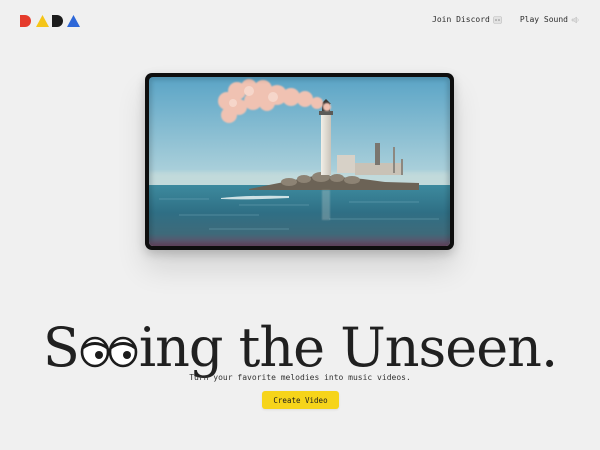 This screenshot has height=450, width=600. I want to click on dada-logo, so click(50, 21).